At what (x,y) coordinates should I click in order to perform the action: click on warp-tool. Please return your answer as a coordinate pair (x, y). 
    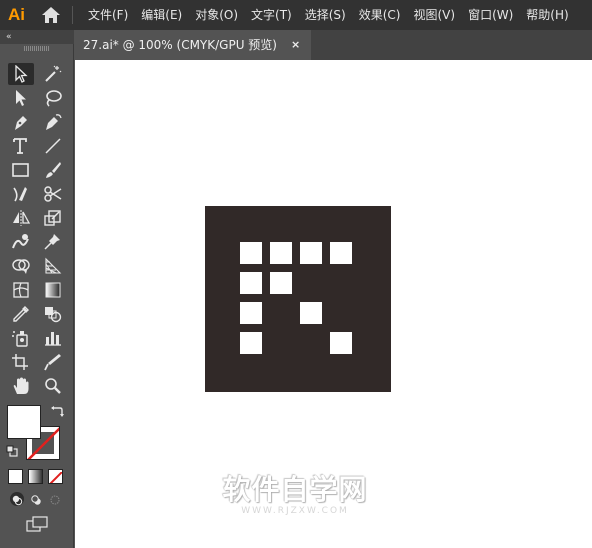
    Looking at the image, I should click on (21, 242).